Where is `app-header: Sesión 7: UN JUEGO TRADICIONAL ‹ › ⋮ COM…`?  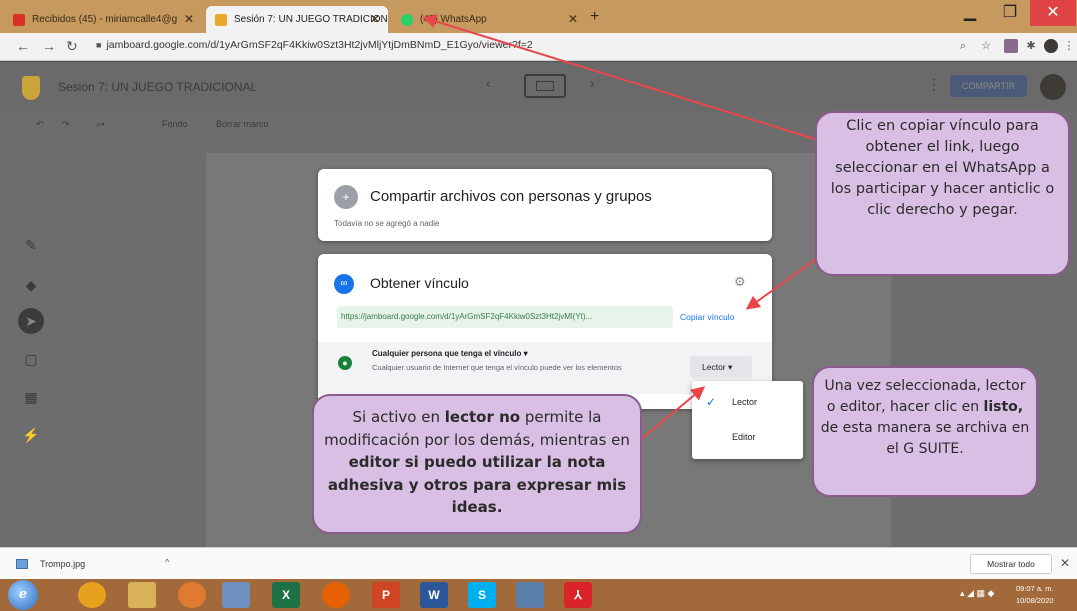
app-header: Sesión 7: UN JUEGO TRADICIONAL ‹ › ⋮ COM… is located at coordinates (538, 87).